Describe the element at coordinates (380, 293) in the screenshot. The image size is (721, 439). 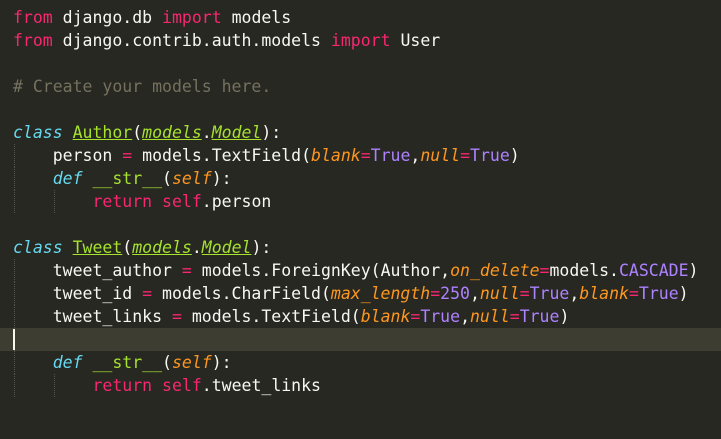
I see `parameter-token: max_length` at that location.